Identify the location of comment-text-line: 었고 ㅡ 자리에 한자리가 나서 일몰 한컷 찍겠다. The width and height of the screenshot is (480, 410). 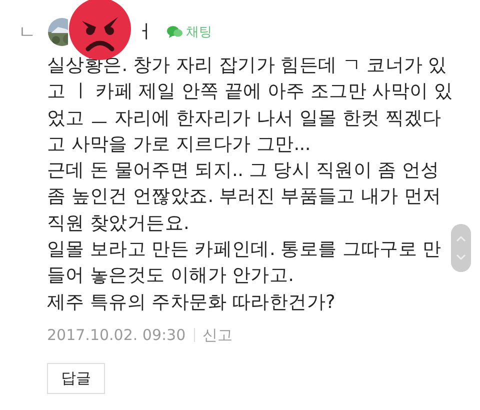
(244, 118).